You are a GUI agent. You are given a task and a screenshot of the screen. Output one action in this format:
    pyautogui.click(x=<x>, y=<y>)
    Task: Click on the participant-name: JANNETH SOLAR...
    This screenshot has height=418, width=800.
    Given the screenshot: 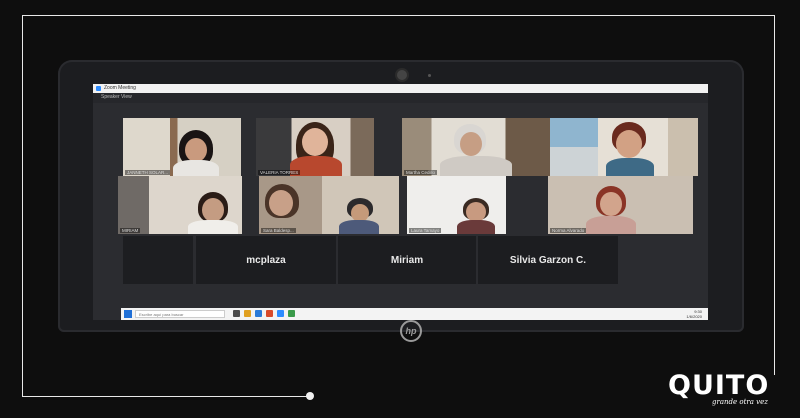 What is the action you would take?
    pyautogui.click(x=148, y=172)
    